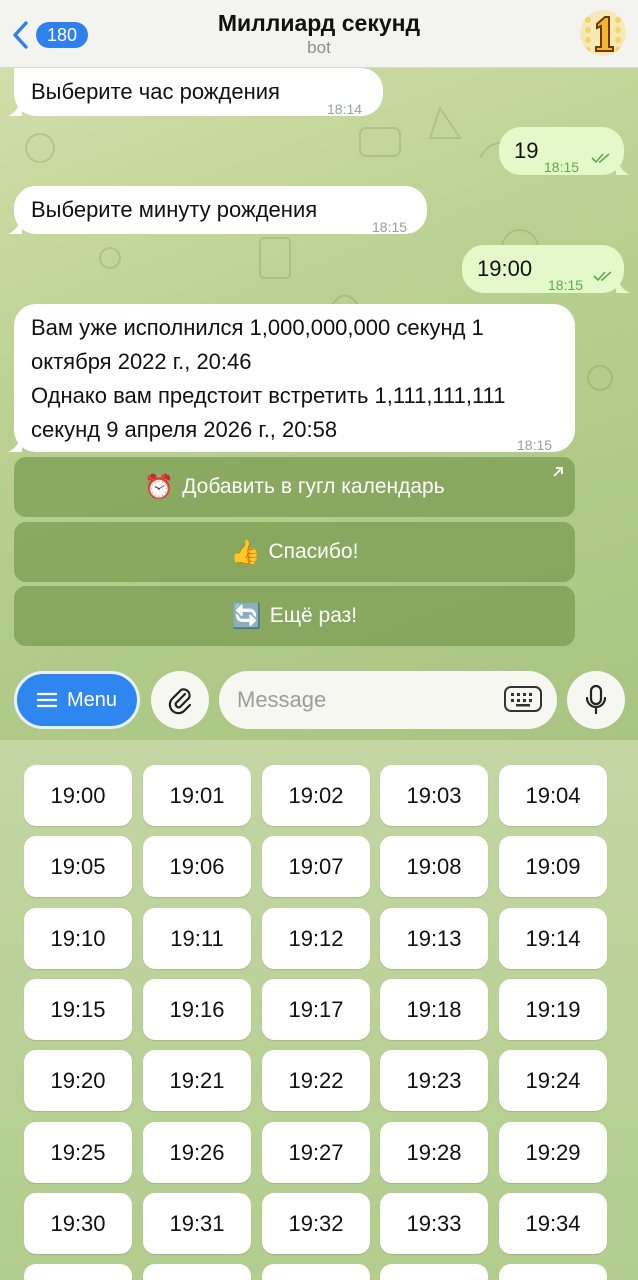 This screenshot has height=1280, width=638. What do you see at coordinates (505, 268) in the screenshot?
I see `message-text: 19:00` at bounding box center [505, 268].